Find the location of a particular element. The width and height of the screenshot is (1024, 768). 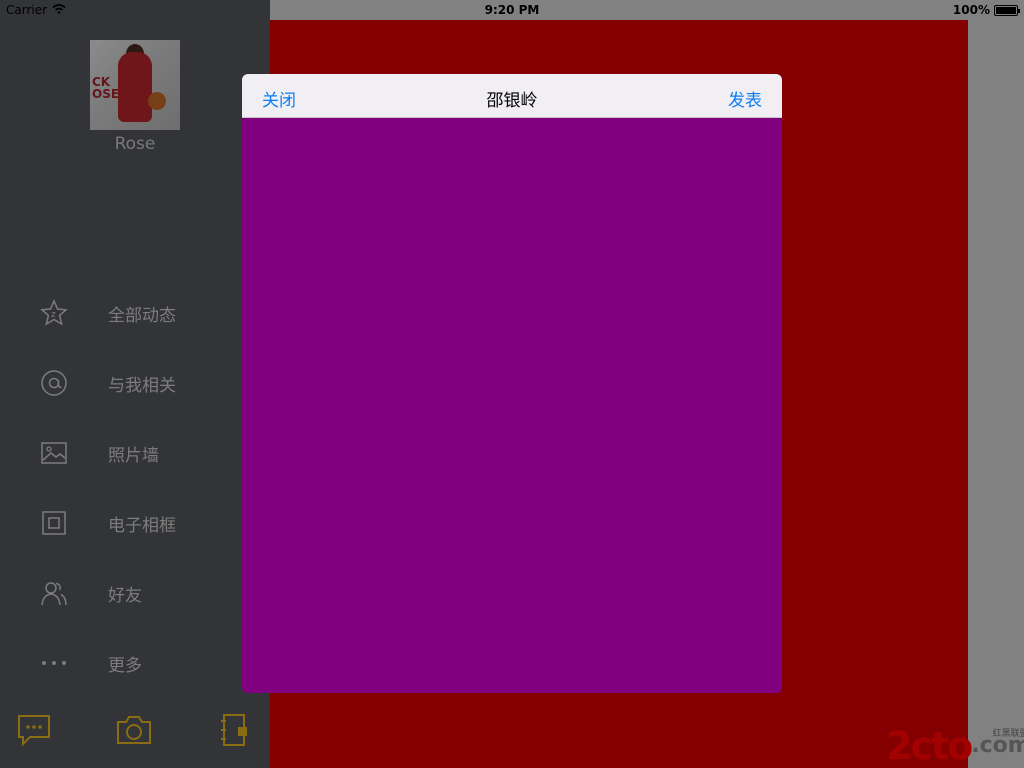

watermark-logo: 2cto .com 红黑联盟 is located at coordinates (955, 743).